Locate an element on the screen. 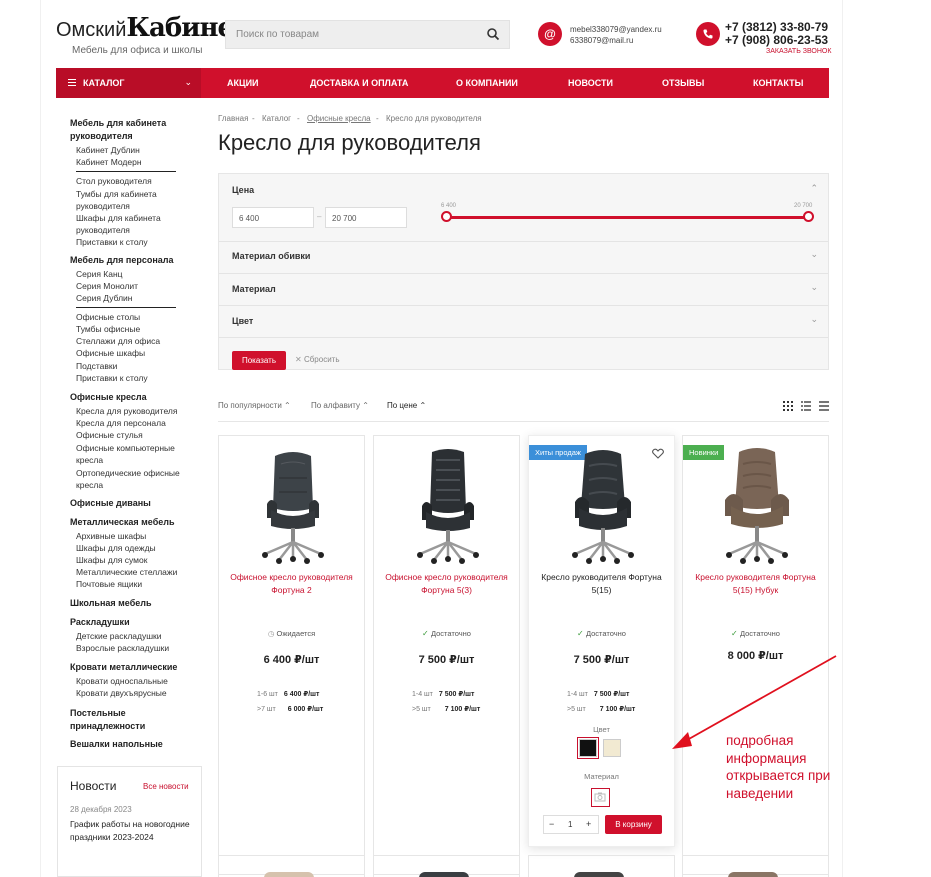  nav-item-news: НОВОСТИ is located at coordinates (590, 83).